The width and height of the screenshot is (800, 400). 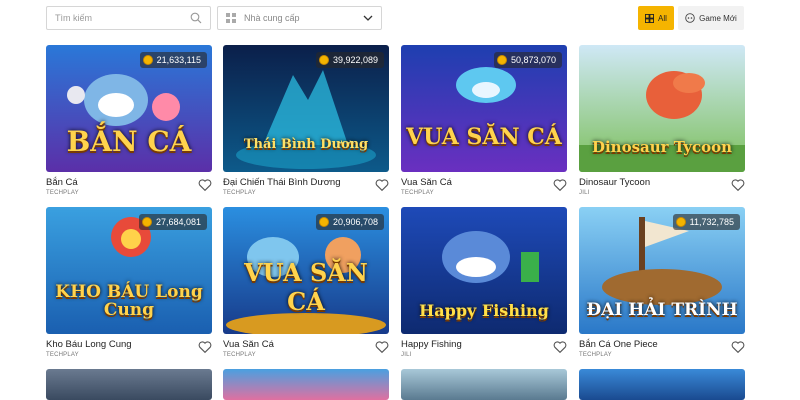 I want to click on jackpot-badge: 21,633,115, so click(x=173, y=60).